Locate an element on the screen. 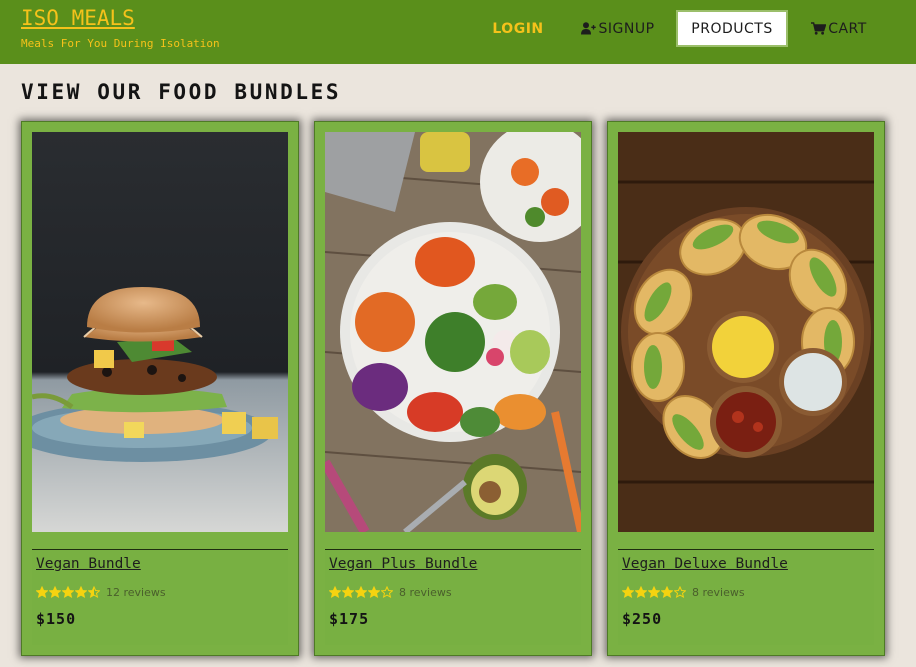  product-name: Vegan Bundle is located at coordinates (88, 564).